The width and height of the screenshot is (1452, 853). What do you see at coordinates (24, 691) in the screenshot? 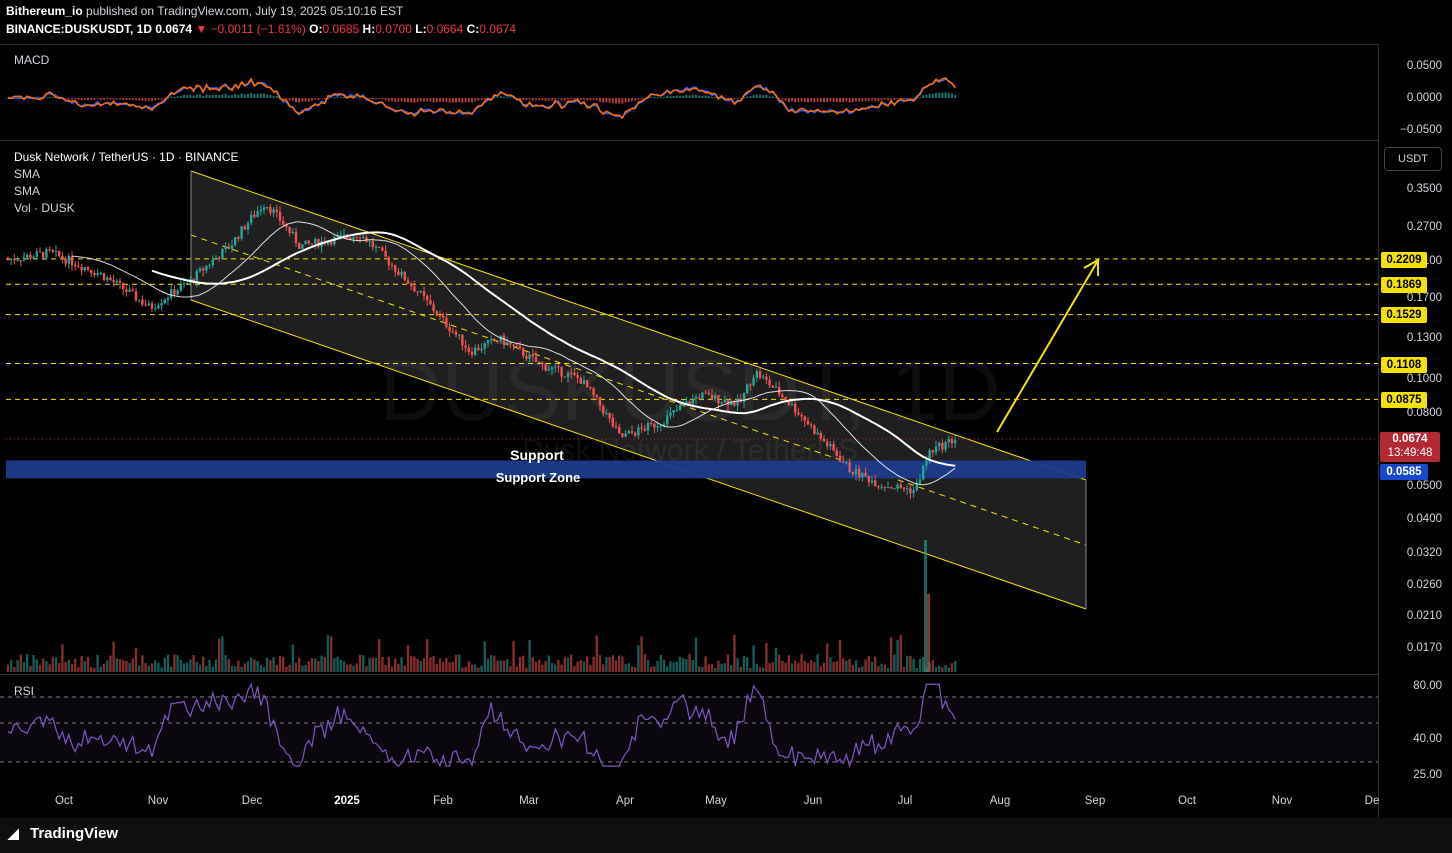
I see `rsi-label: RSI` at bounding box center [24, 691].